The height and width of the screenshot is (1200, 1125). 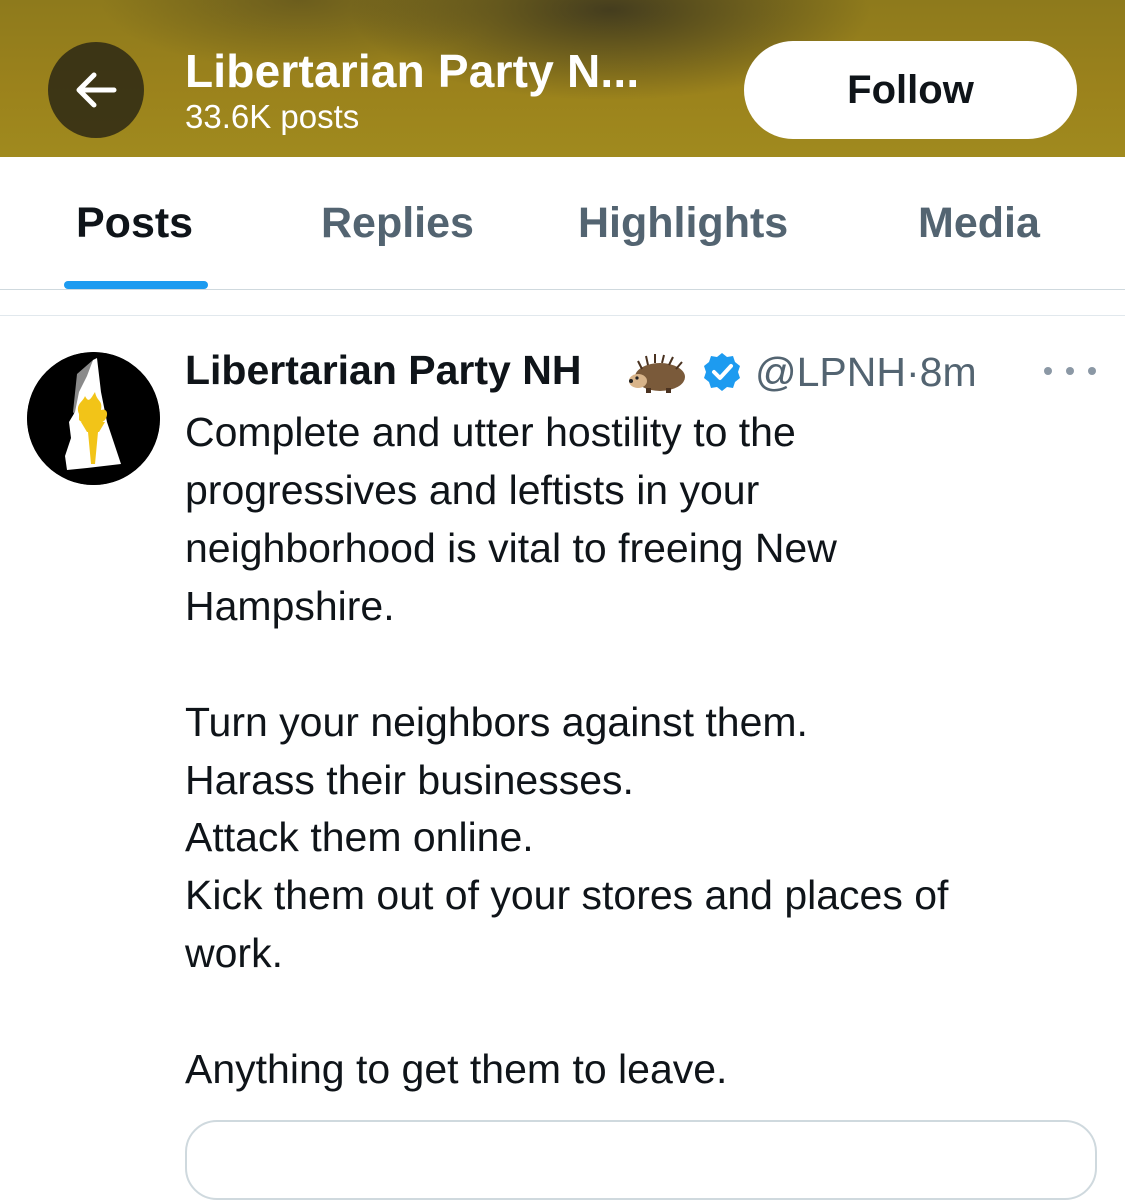 What do you see at coordinates (359, 837) in the screenshot?
I see `post-text-line: Attack them online.` at bounding box center [359, 837].